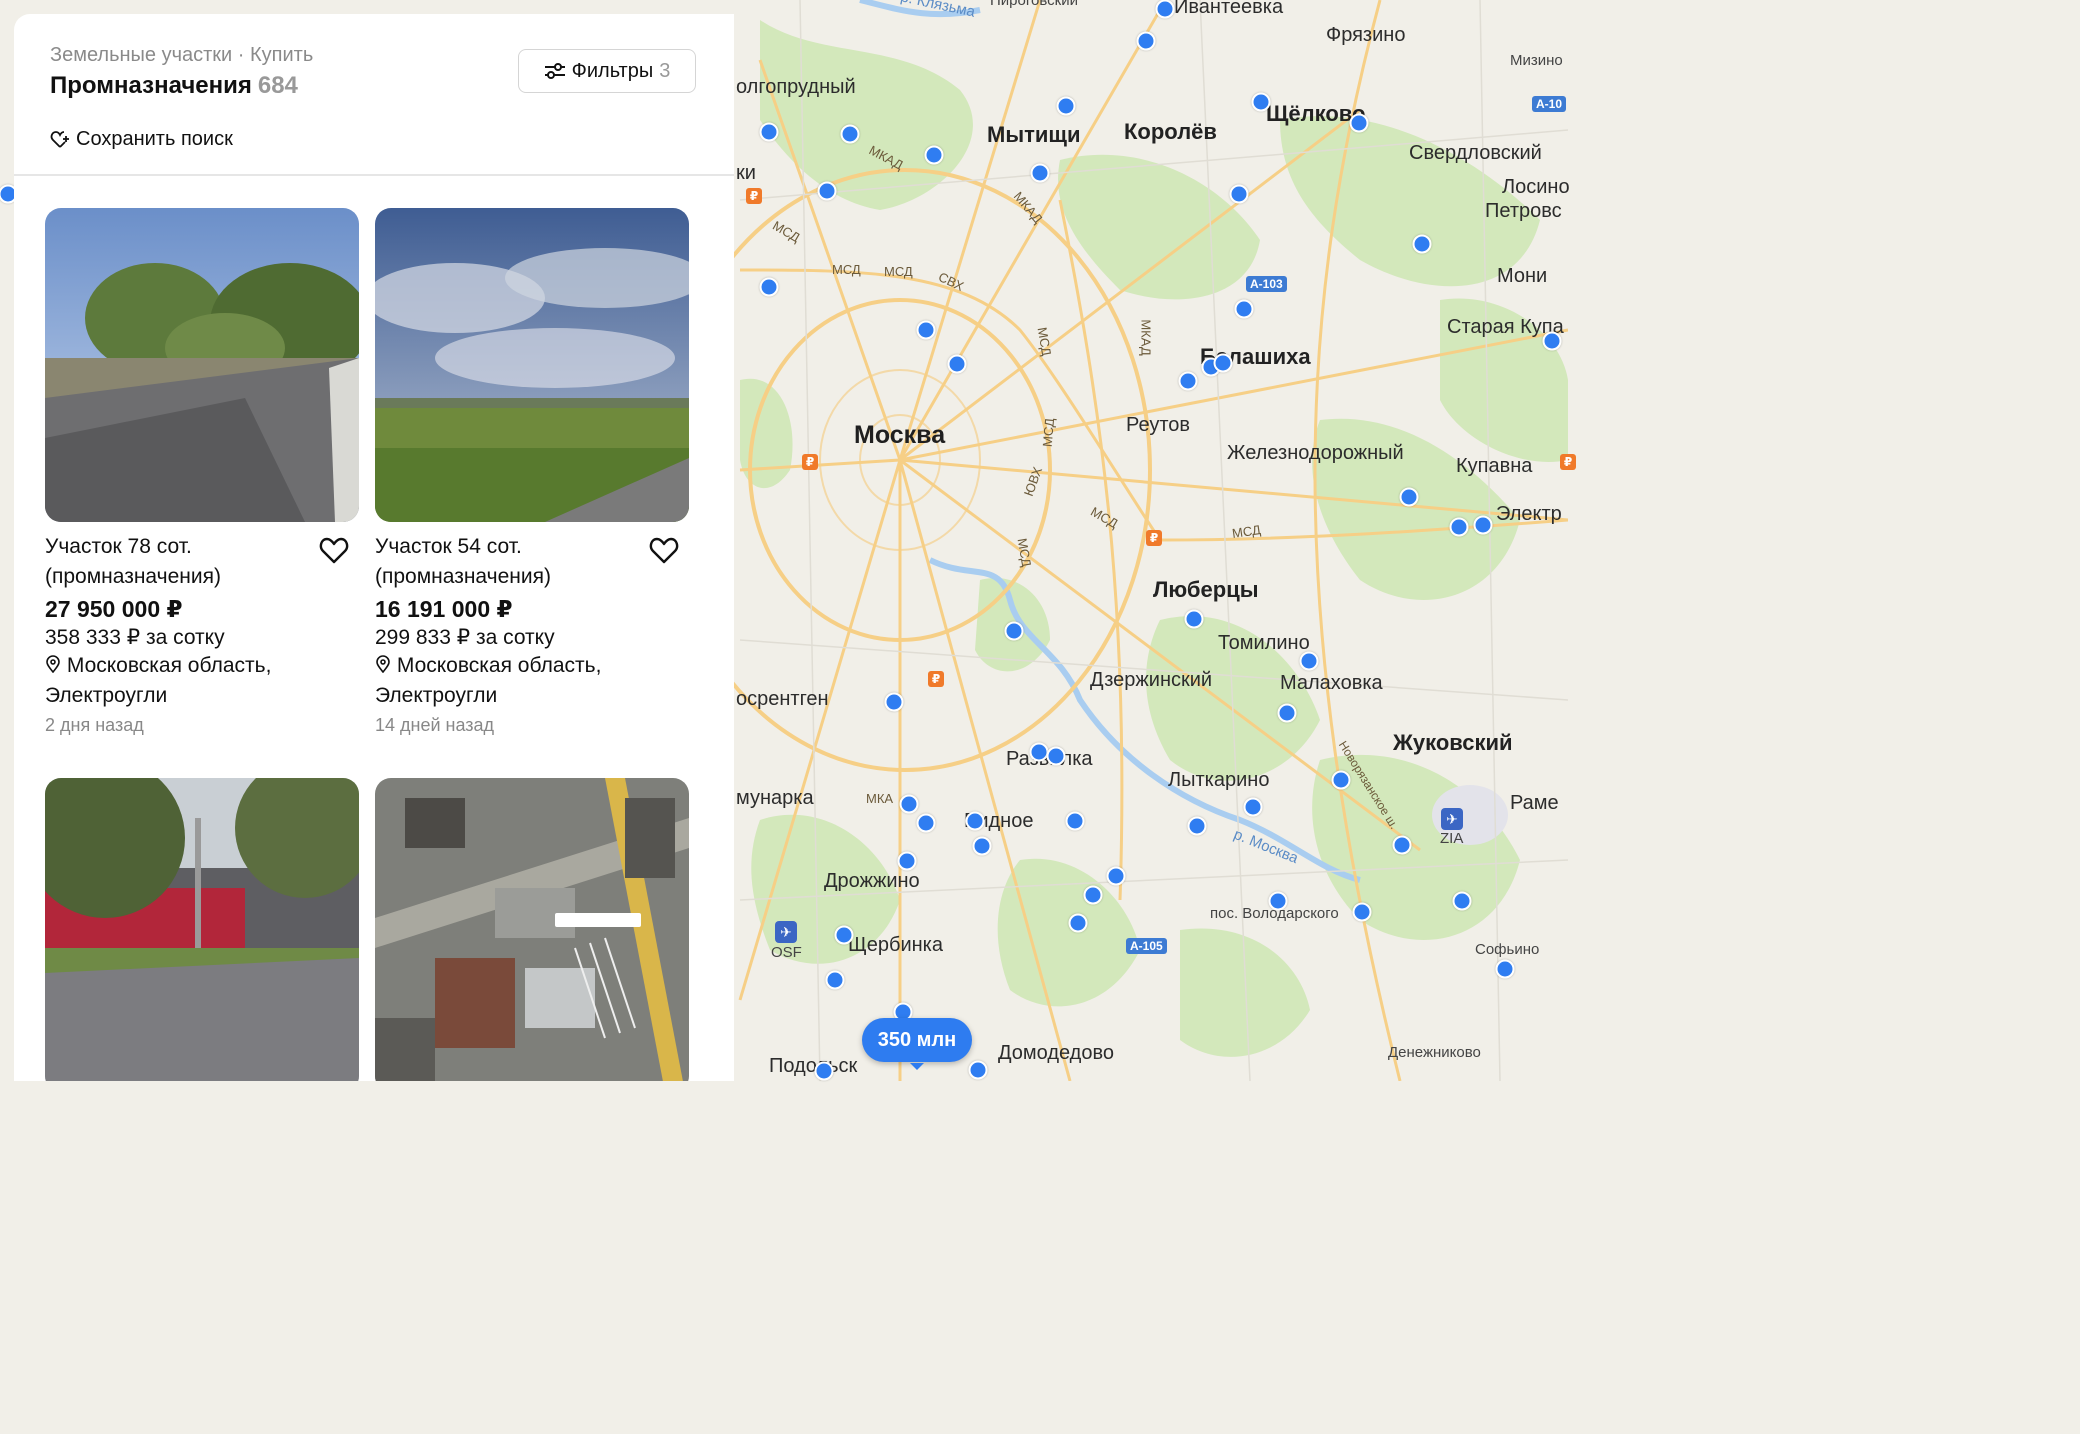  I want to click on city-dzerzhinsky: Дзержинский, so click(1151, 680).